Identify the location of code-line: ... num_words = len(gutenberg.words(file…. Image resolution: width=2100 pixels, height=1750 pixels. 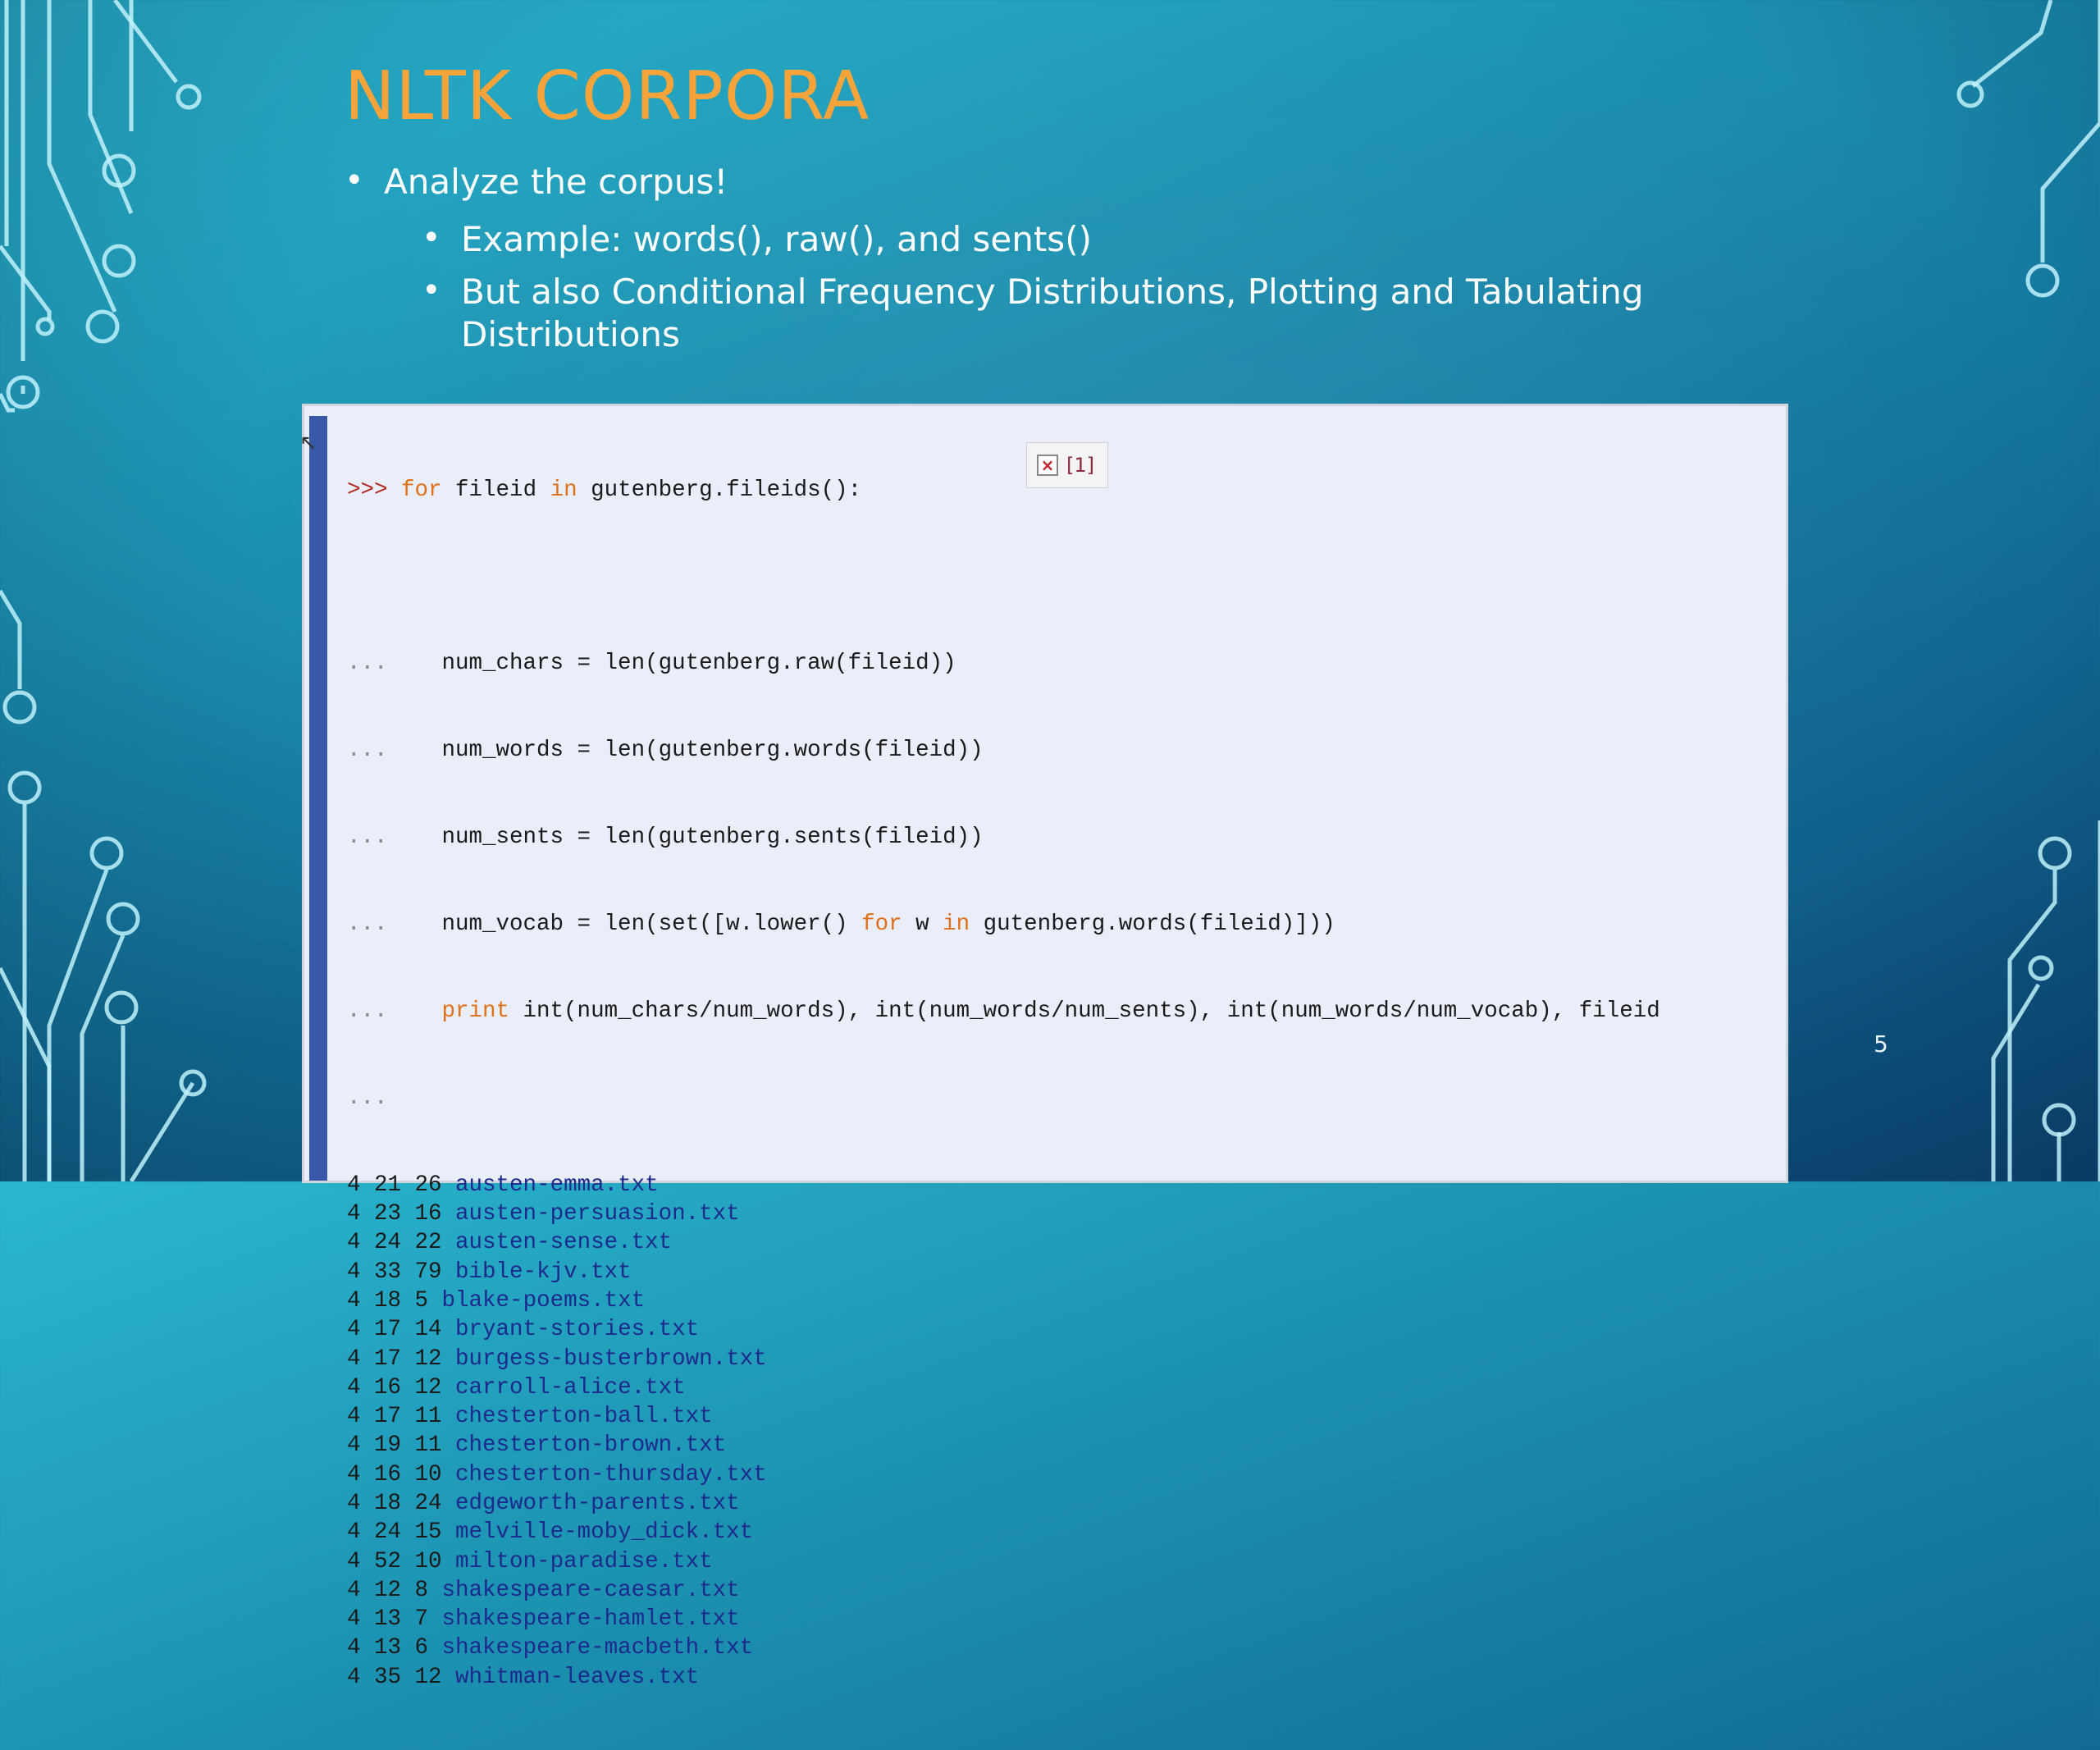
(1058, 750).